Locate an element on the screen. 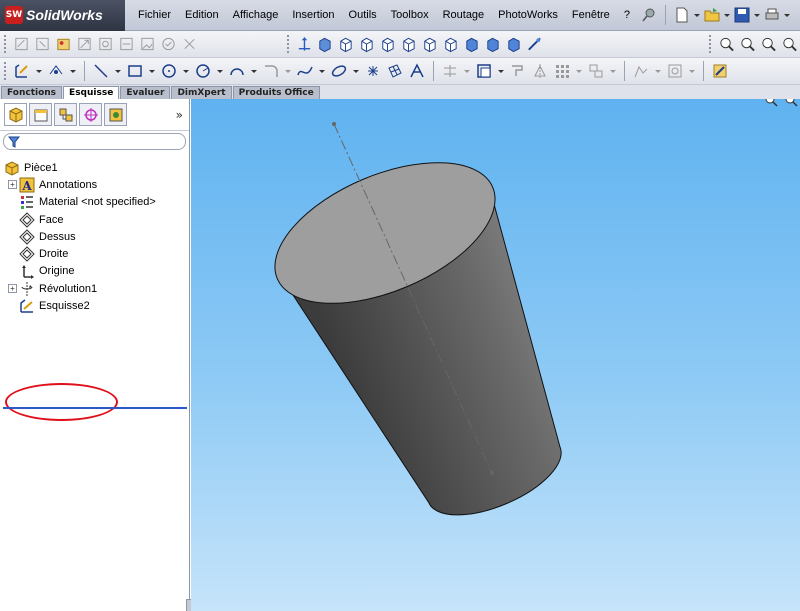 This screenshot has height=611, width=800. tree-item-annotations: + A Annotations is located at coordinates (94, 184).